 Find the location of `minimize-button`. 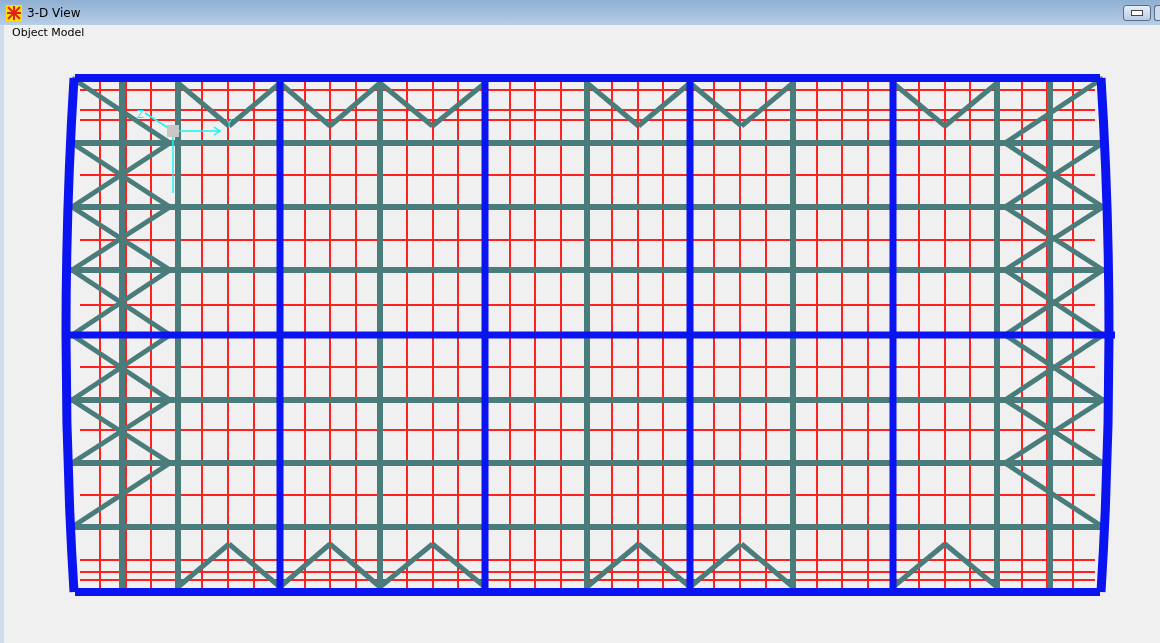

minimize-button is located at coordinates (1137, 12).